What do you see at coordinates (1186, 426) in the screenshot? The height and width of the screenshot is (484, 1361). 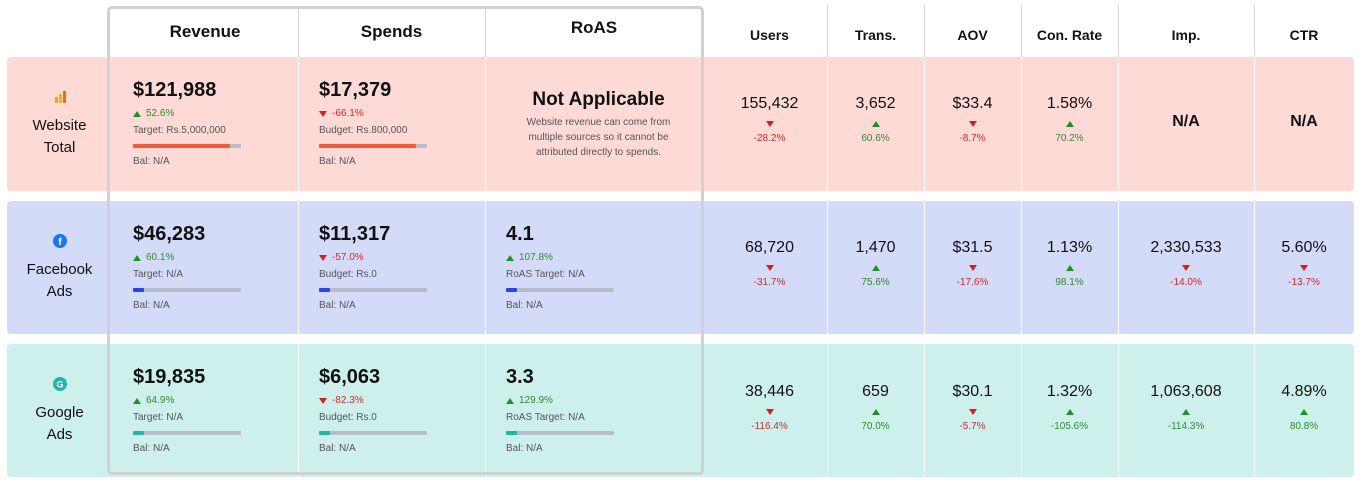 I see `imp-change: -114.3%` at bounding box center [1186, 426].